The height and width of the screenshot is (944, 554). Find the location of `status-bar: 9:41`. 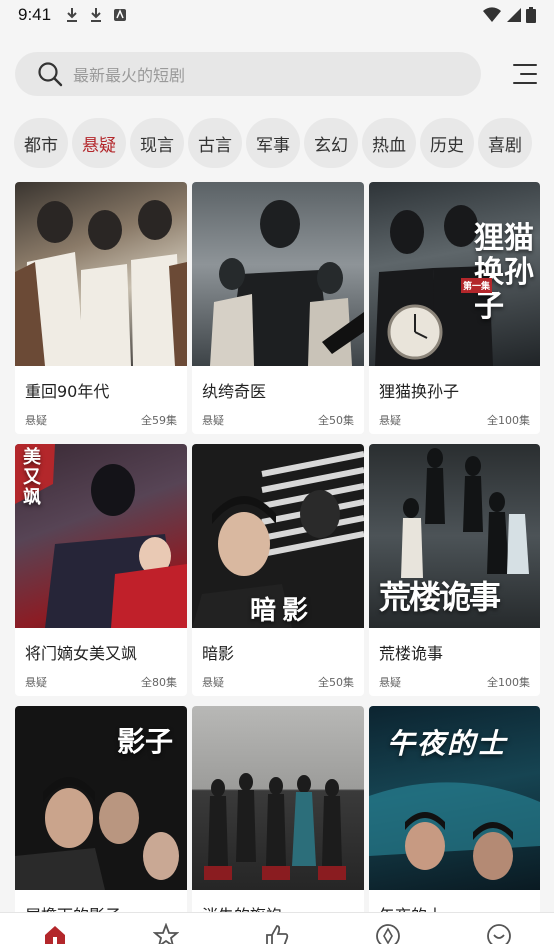

status-bar: 9:41 is located at coordinates (277, 15).